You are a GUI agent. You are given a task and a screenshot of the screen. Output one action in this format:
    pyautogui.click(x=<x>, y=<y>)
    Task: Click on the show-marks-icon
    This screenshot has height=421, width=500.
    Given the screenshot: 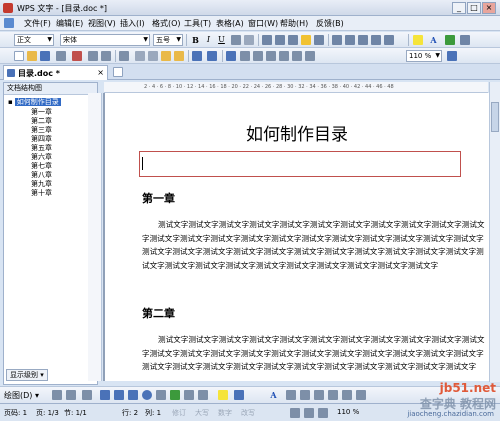 What is the action you would take?
    pyautogui.click(x=310, y=56)
    